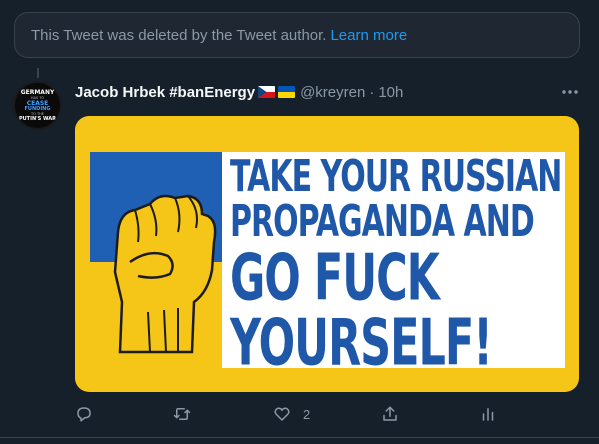 This screenshot has width=599, height=444. I want to click on more-options-button, so click(570, 92).